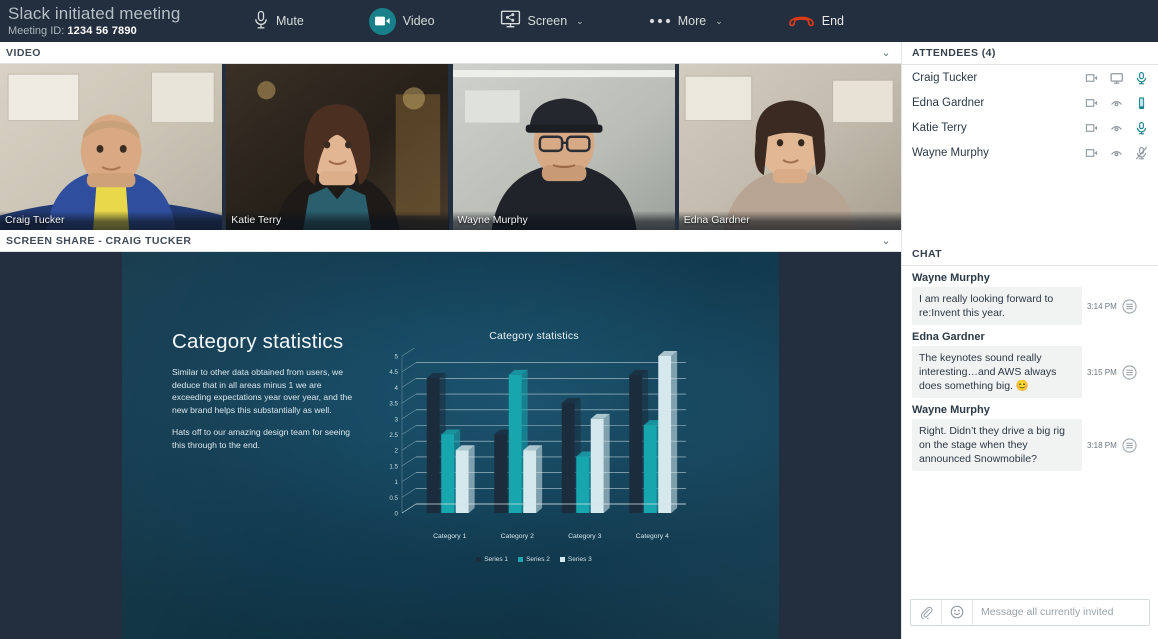  Describe the element at coordinates (1030, 127) in the screenshot. I see `attendee-row: Katie Terry` at that location.